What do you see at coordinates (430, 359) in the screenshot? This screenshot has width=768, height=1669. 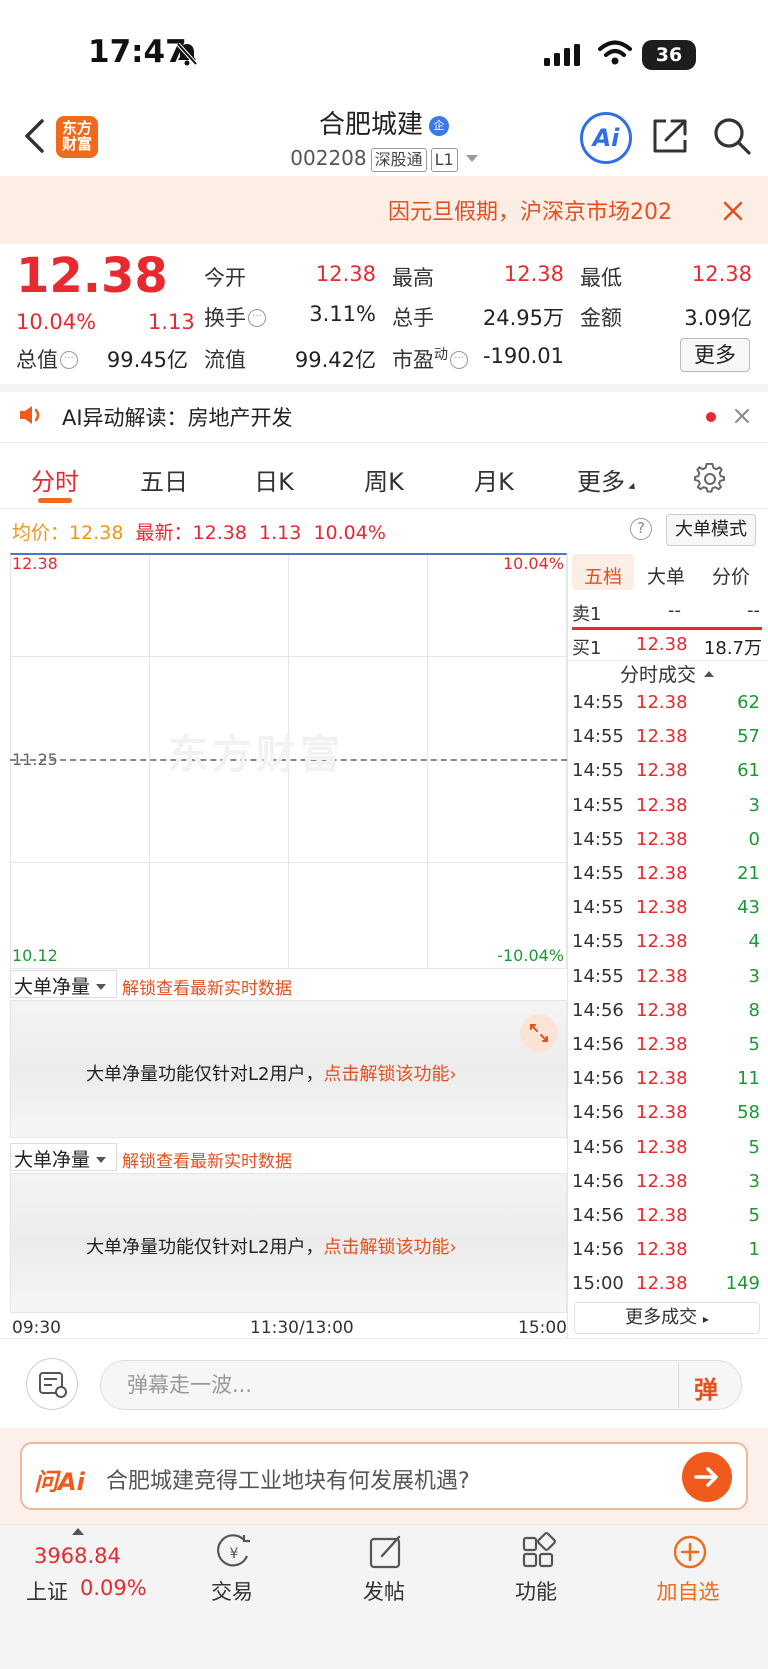 I see `pe-label: 市盈动 ···` at bounding box center [430, 359].